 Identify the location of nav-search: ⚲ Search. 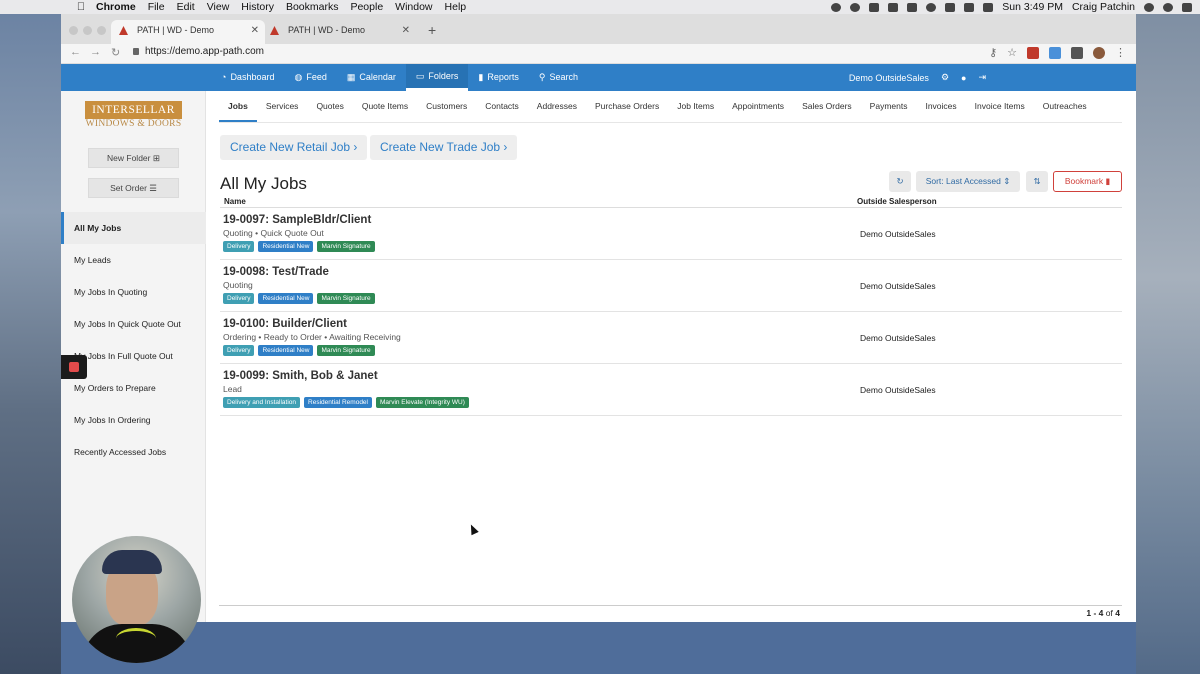
(558, 77).